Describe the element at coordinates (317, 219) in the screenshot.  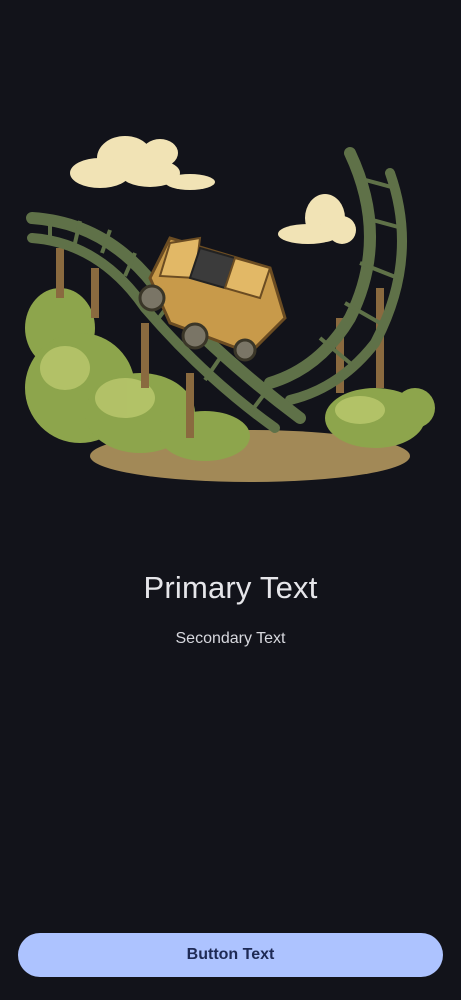
I see `cloud-right` at that location.